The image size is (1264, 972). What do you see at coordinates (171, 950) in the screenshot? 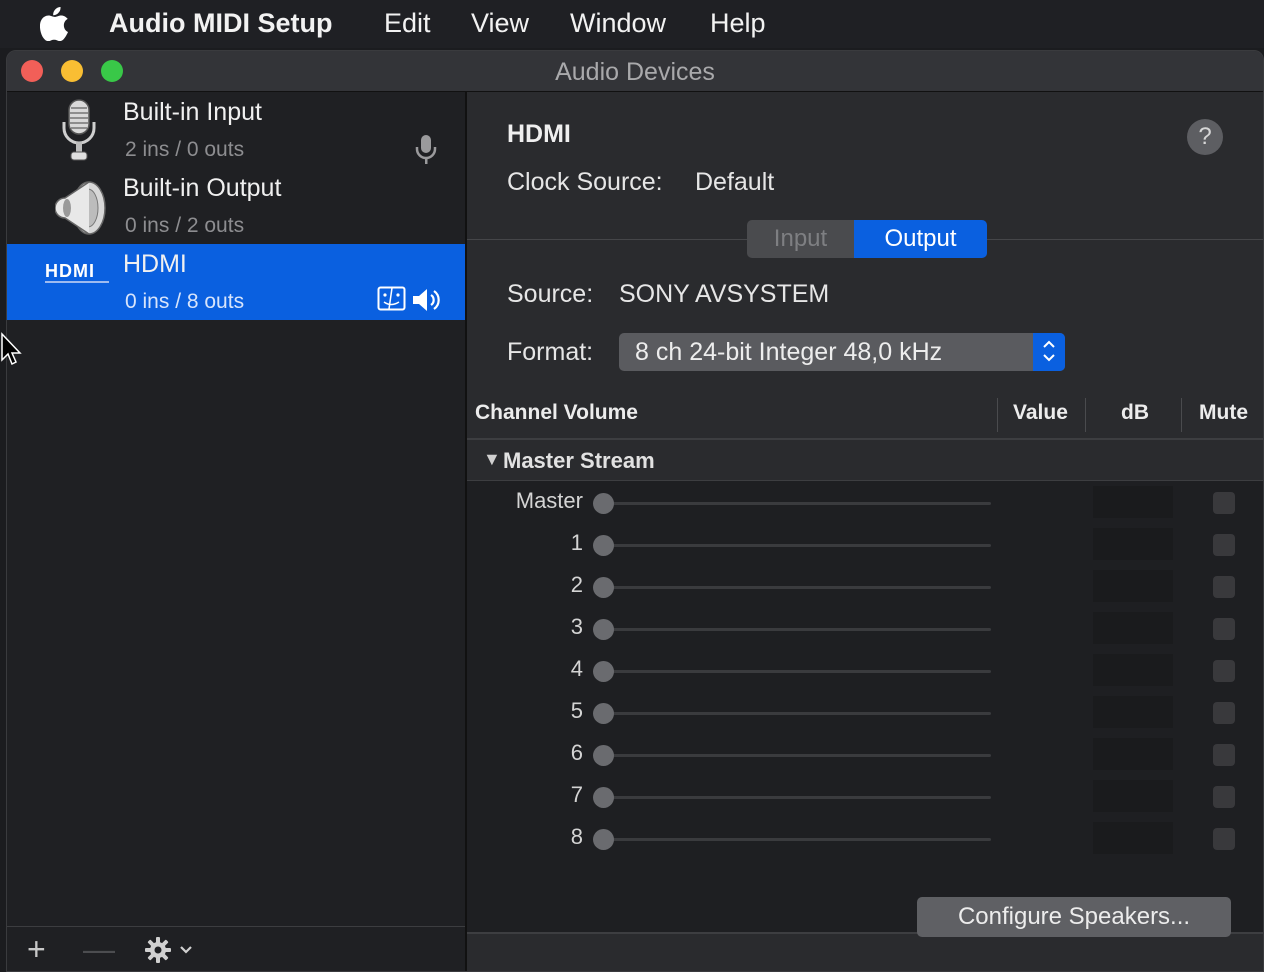
I see `gear-icon` at bounding box center [171, 950].